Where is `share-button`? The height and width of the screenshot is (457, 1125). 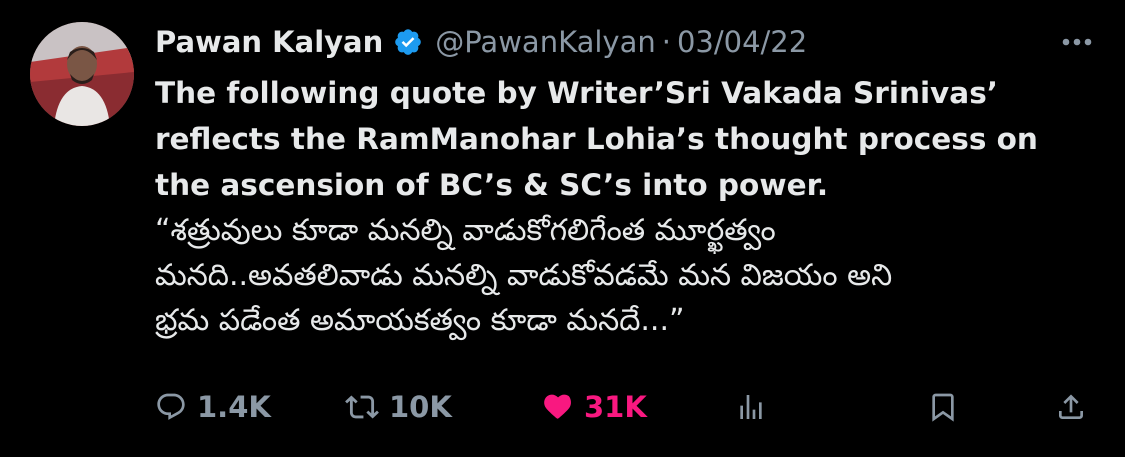
share-button is located at coordinates (1071, 407).